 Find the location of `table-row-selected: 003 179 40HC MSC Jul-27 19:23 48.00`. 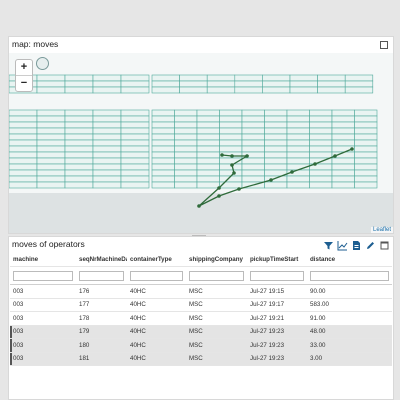

table-row-selected: 003 179 40HC MSC Jul-27 19:23 48.00 is located at coordinates (201, 332).